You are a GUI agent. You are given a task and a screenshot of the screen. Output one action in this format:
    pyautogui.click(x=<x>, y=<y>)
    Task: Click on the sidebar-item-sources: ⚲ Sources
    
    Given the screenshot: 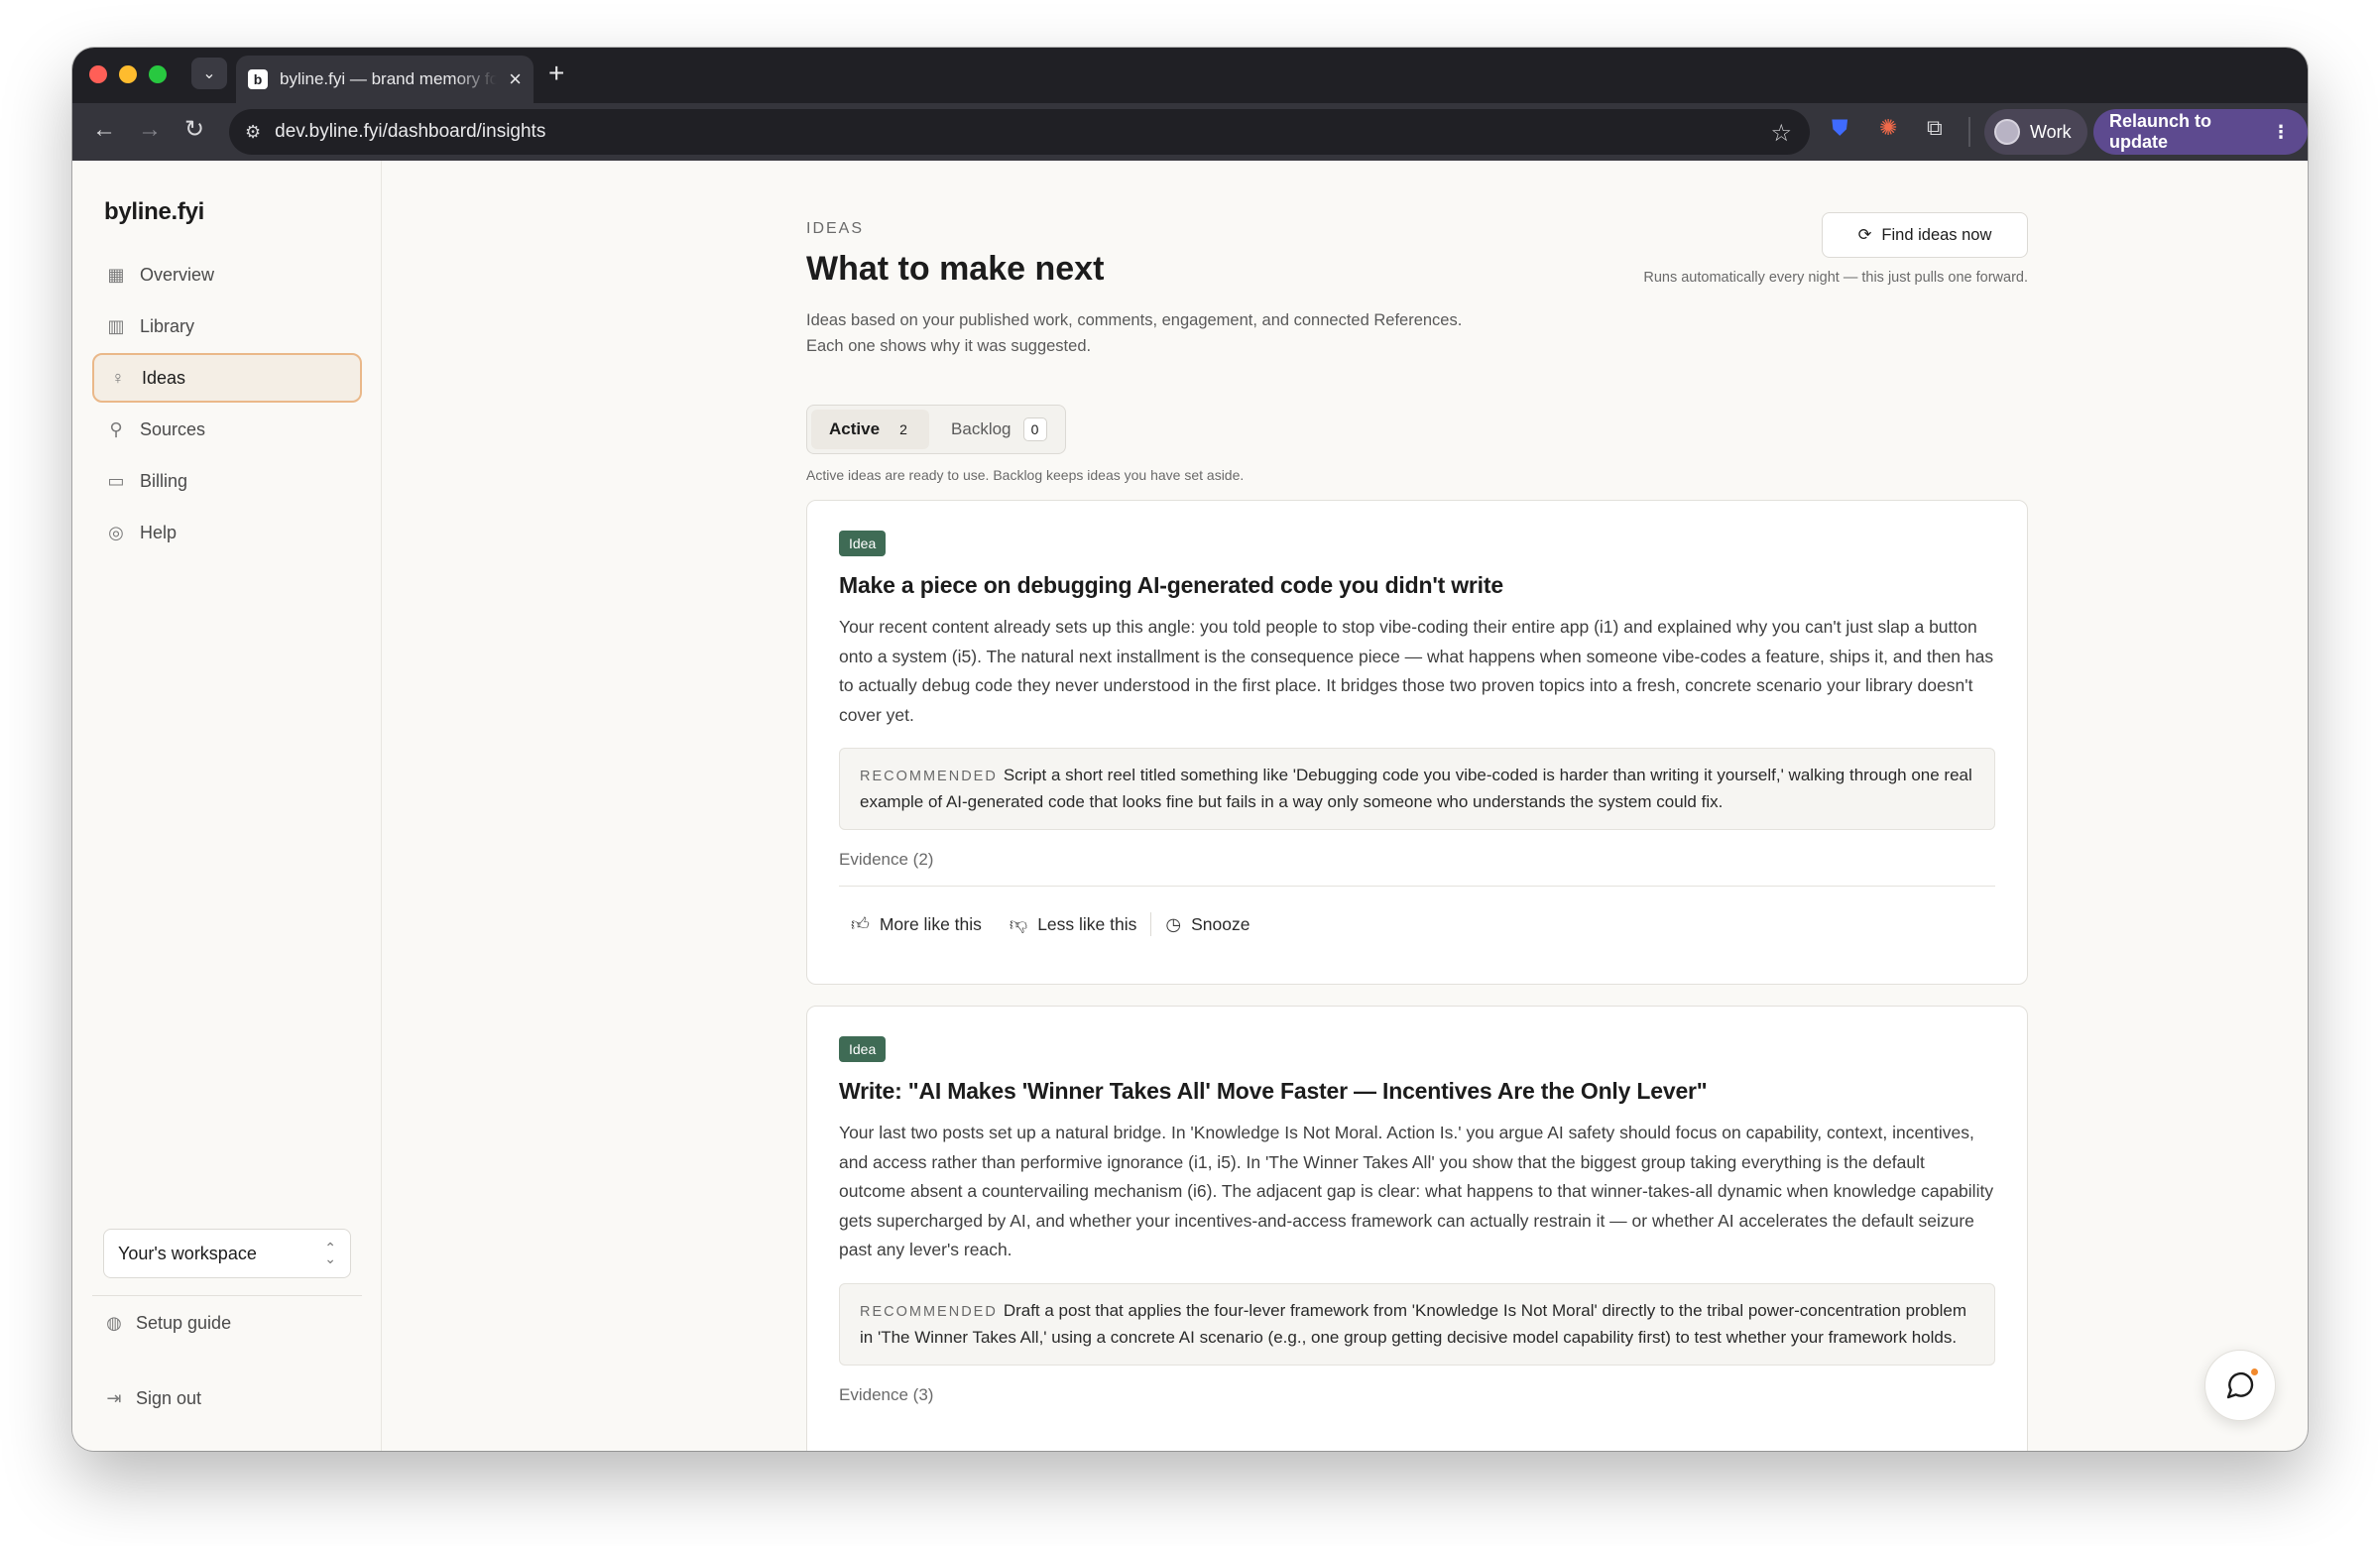 What is the action you would take?
    pyautogui.click(x=227, y=429)
    